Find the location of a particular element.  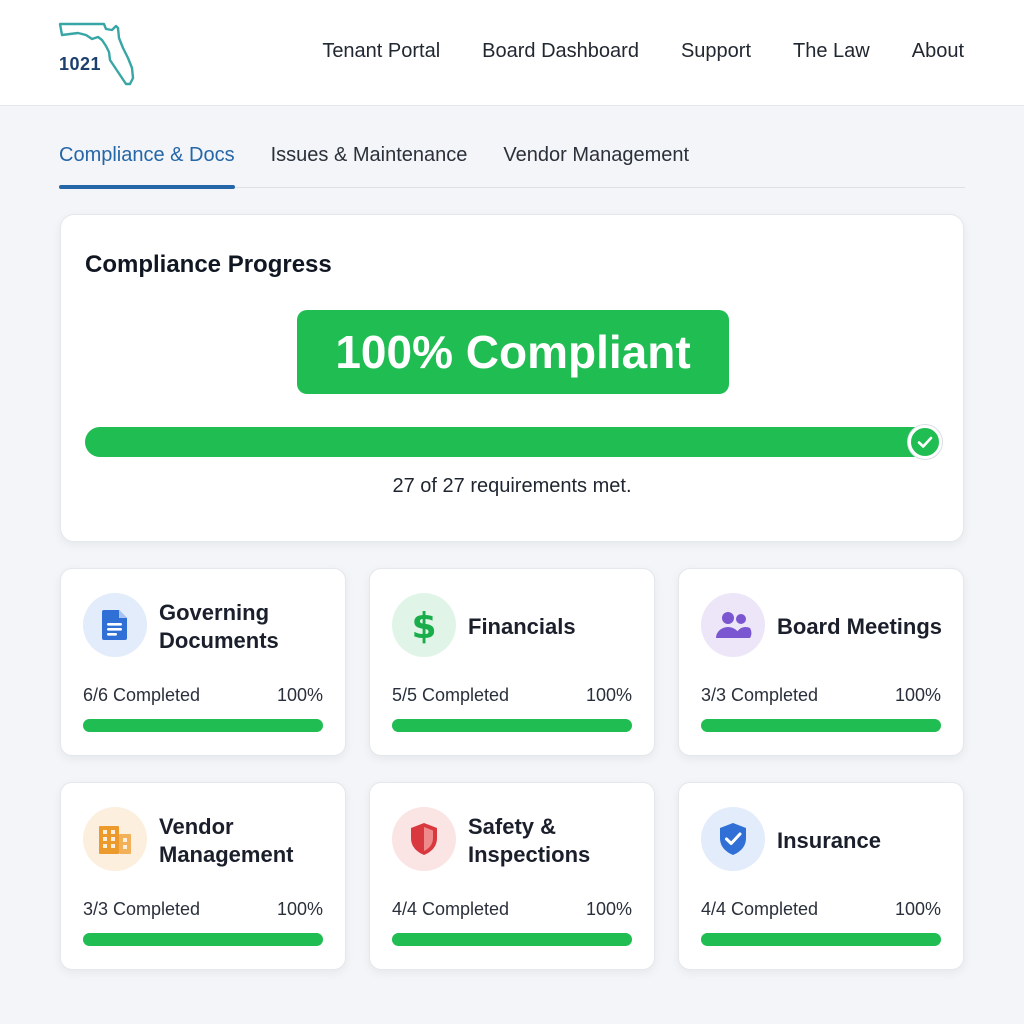

shield-check-icon is located at coordinates (733, 839).